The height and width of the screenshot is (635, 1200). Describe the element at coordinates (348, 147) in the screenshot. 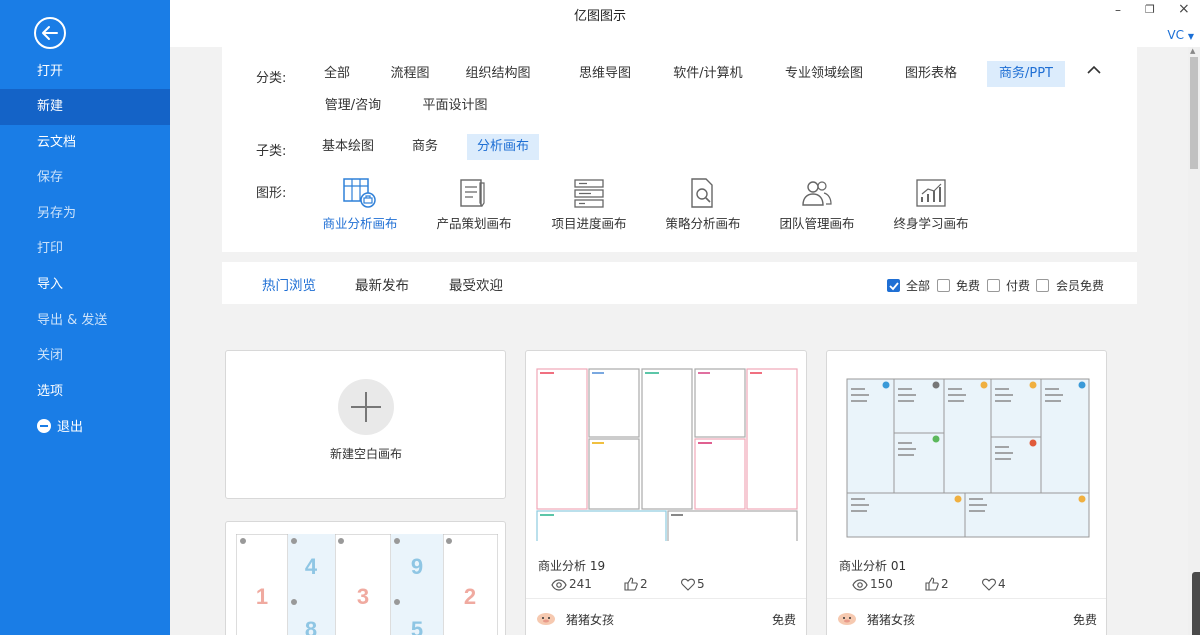

I see `subcategory-basic: 基本绘图` at that location.